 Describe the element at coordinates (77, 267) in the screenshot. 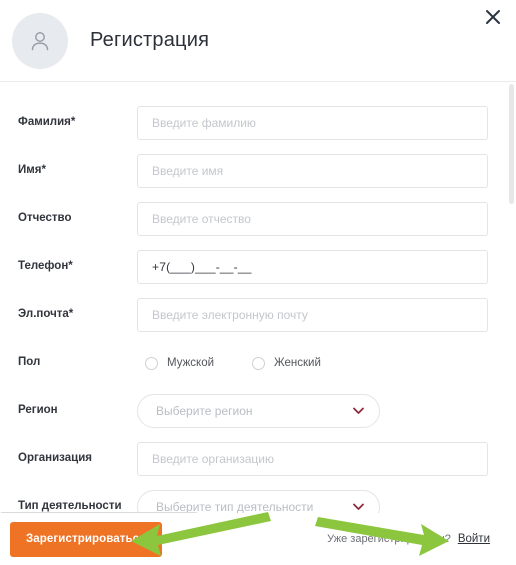

I see `field-label-phone: Телефон*` at that location.